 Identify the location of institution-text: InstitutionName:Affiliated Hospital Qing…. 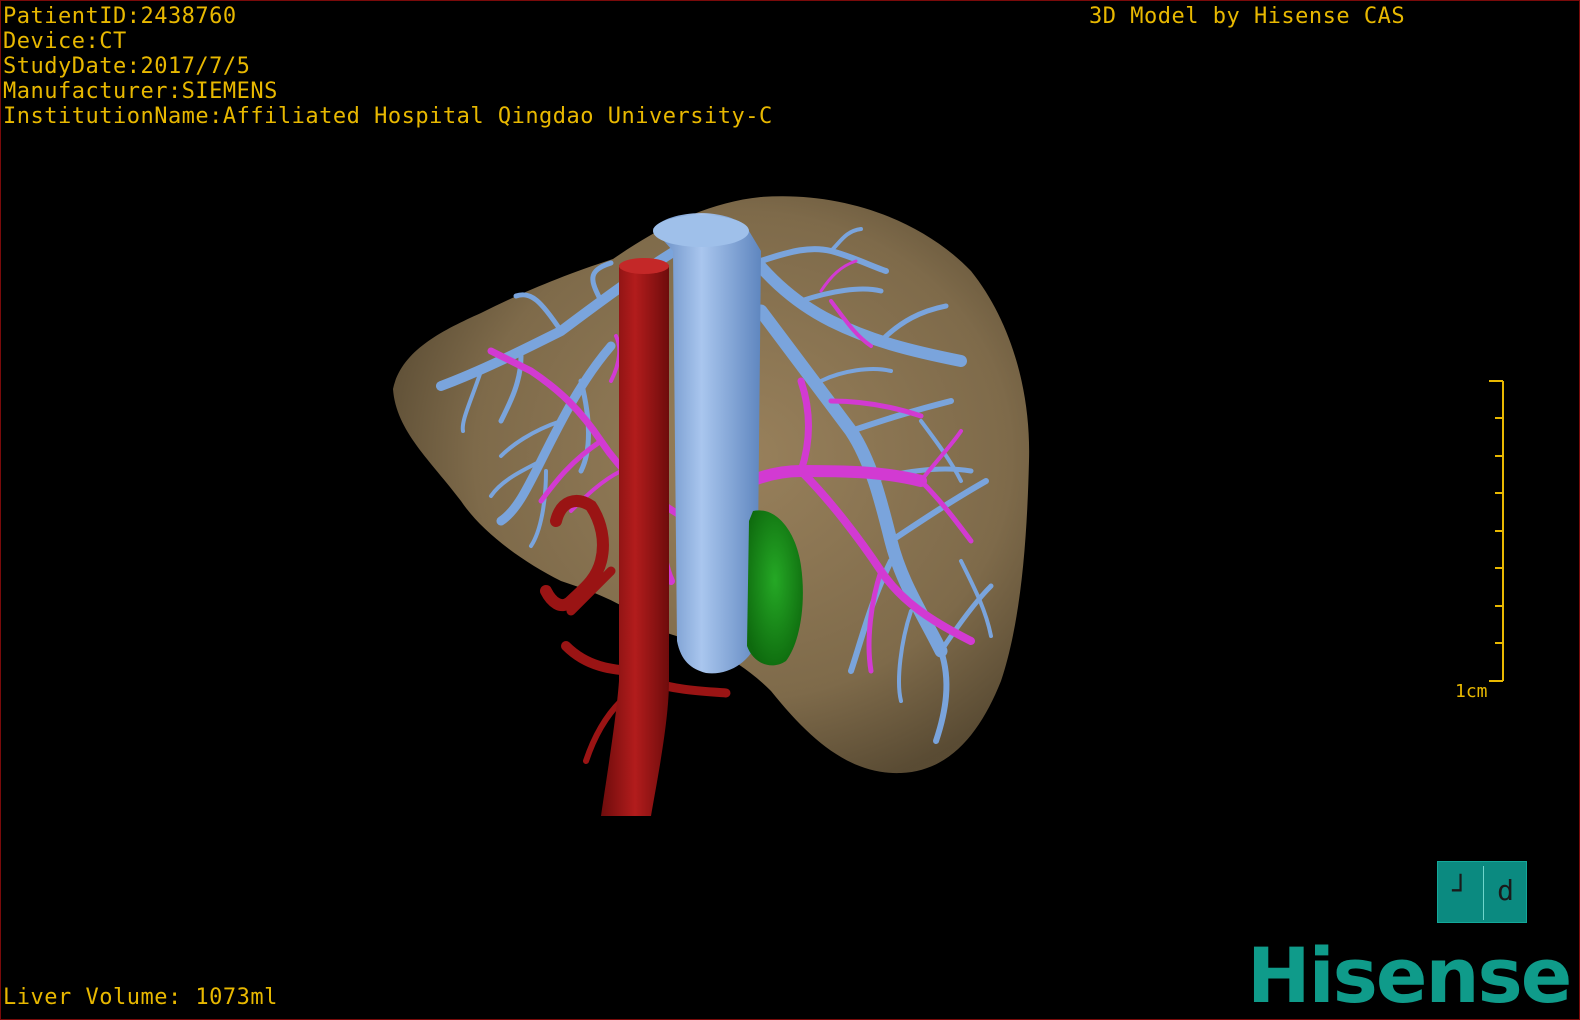
(388, 116).